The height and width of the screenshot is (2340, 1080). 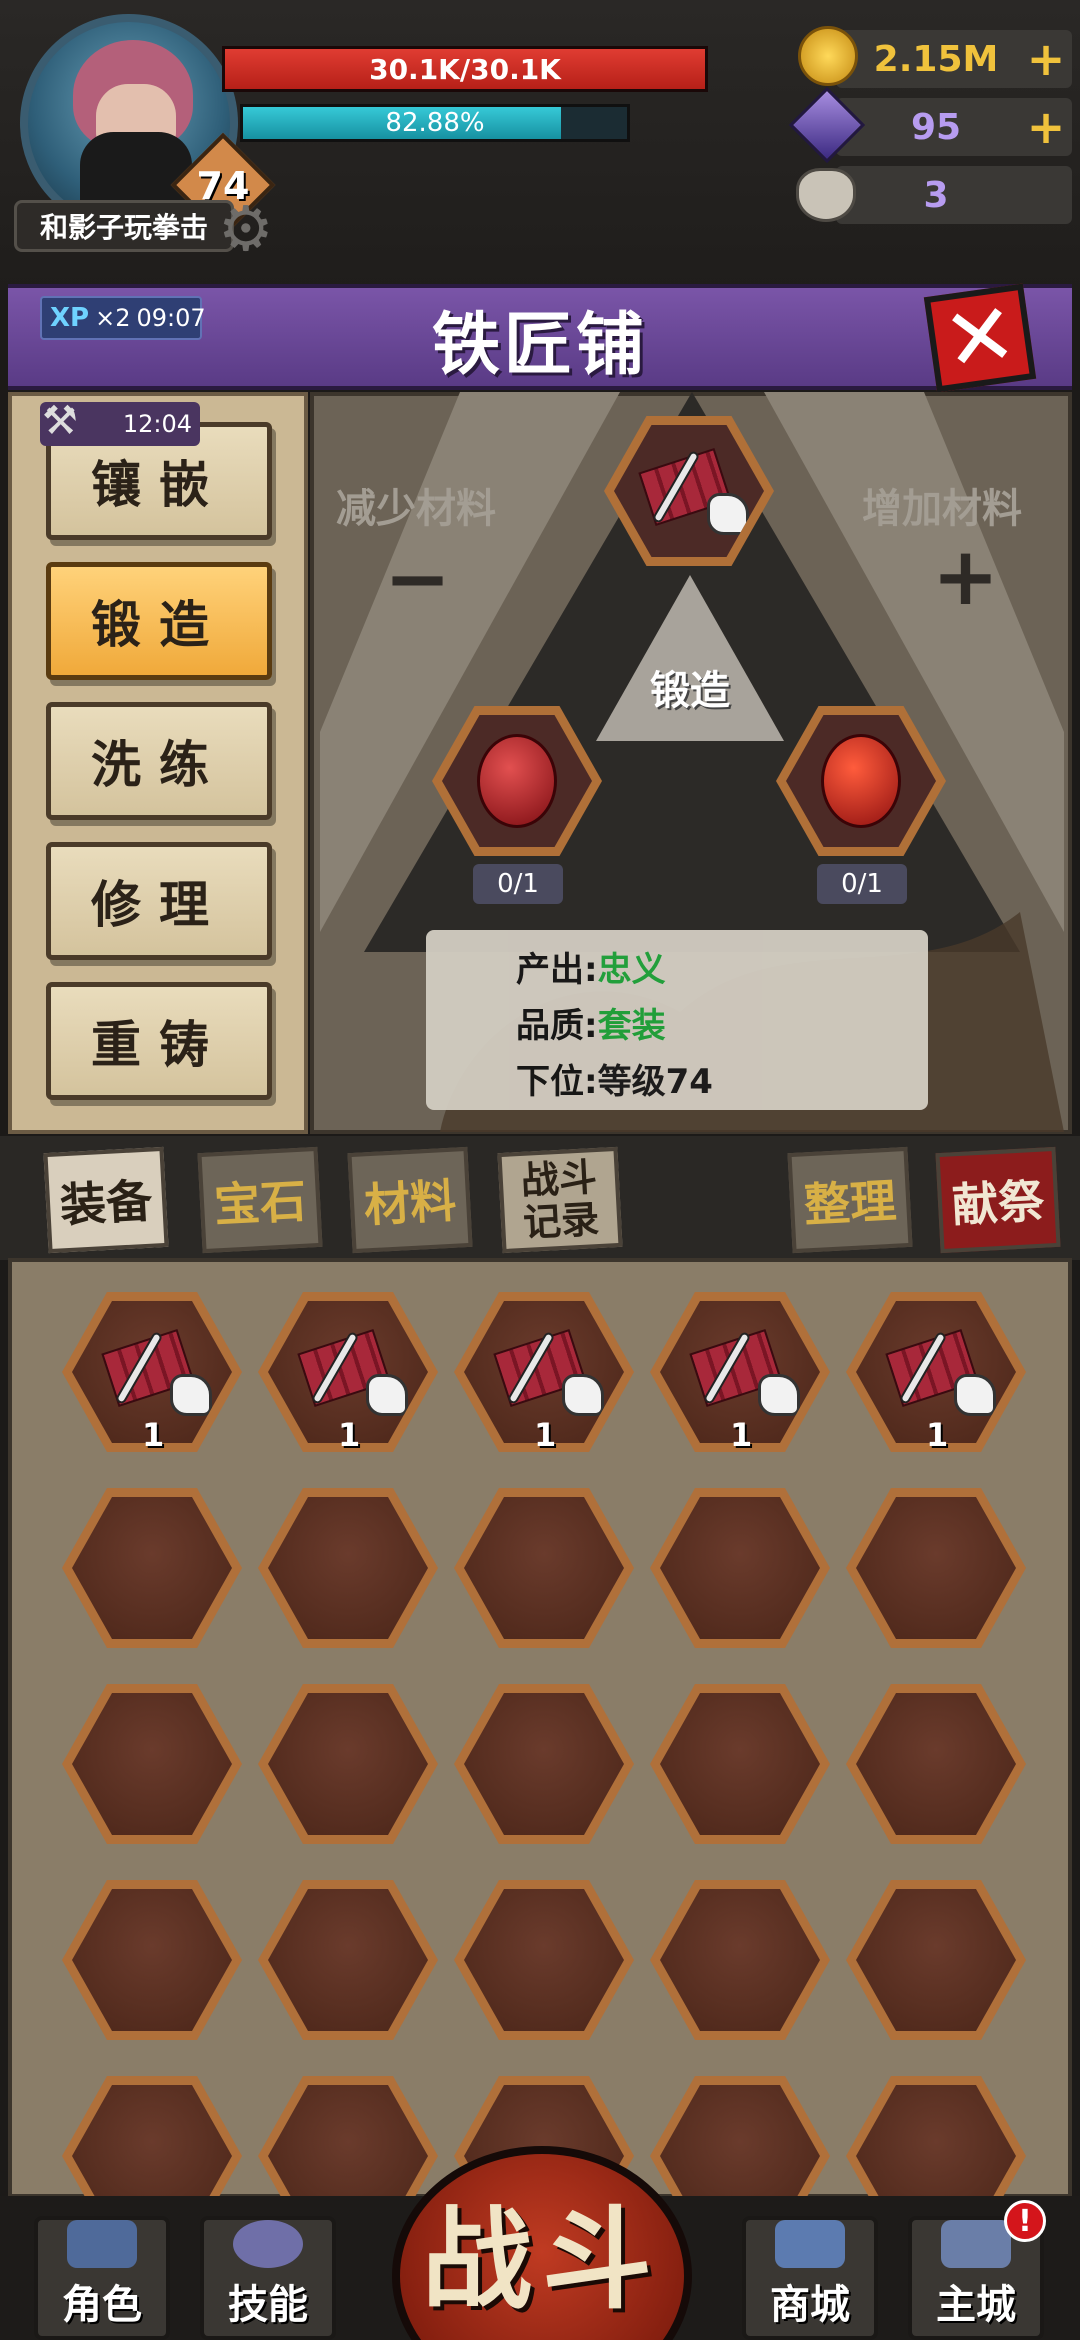 I want to click on nav-character: 角色, so click(x=102, y=2278).